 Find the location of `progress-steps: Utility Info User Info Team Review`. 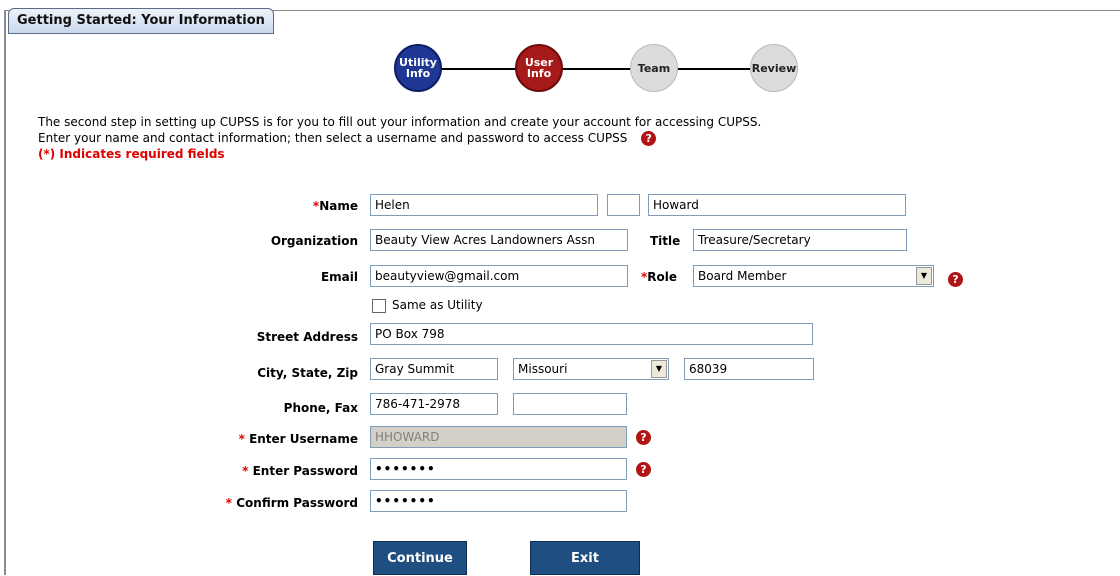

progress-steps: Utility Info User Info Team Review is located at coordinates (600, 69).